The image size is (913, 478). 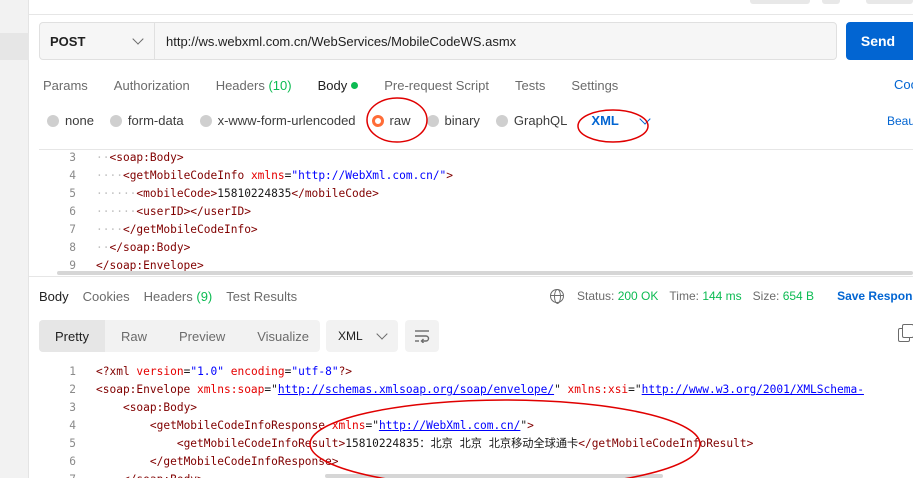 I want to click on radio-none: none, so click(x=70, y=120).